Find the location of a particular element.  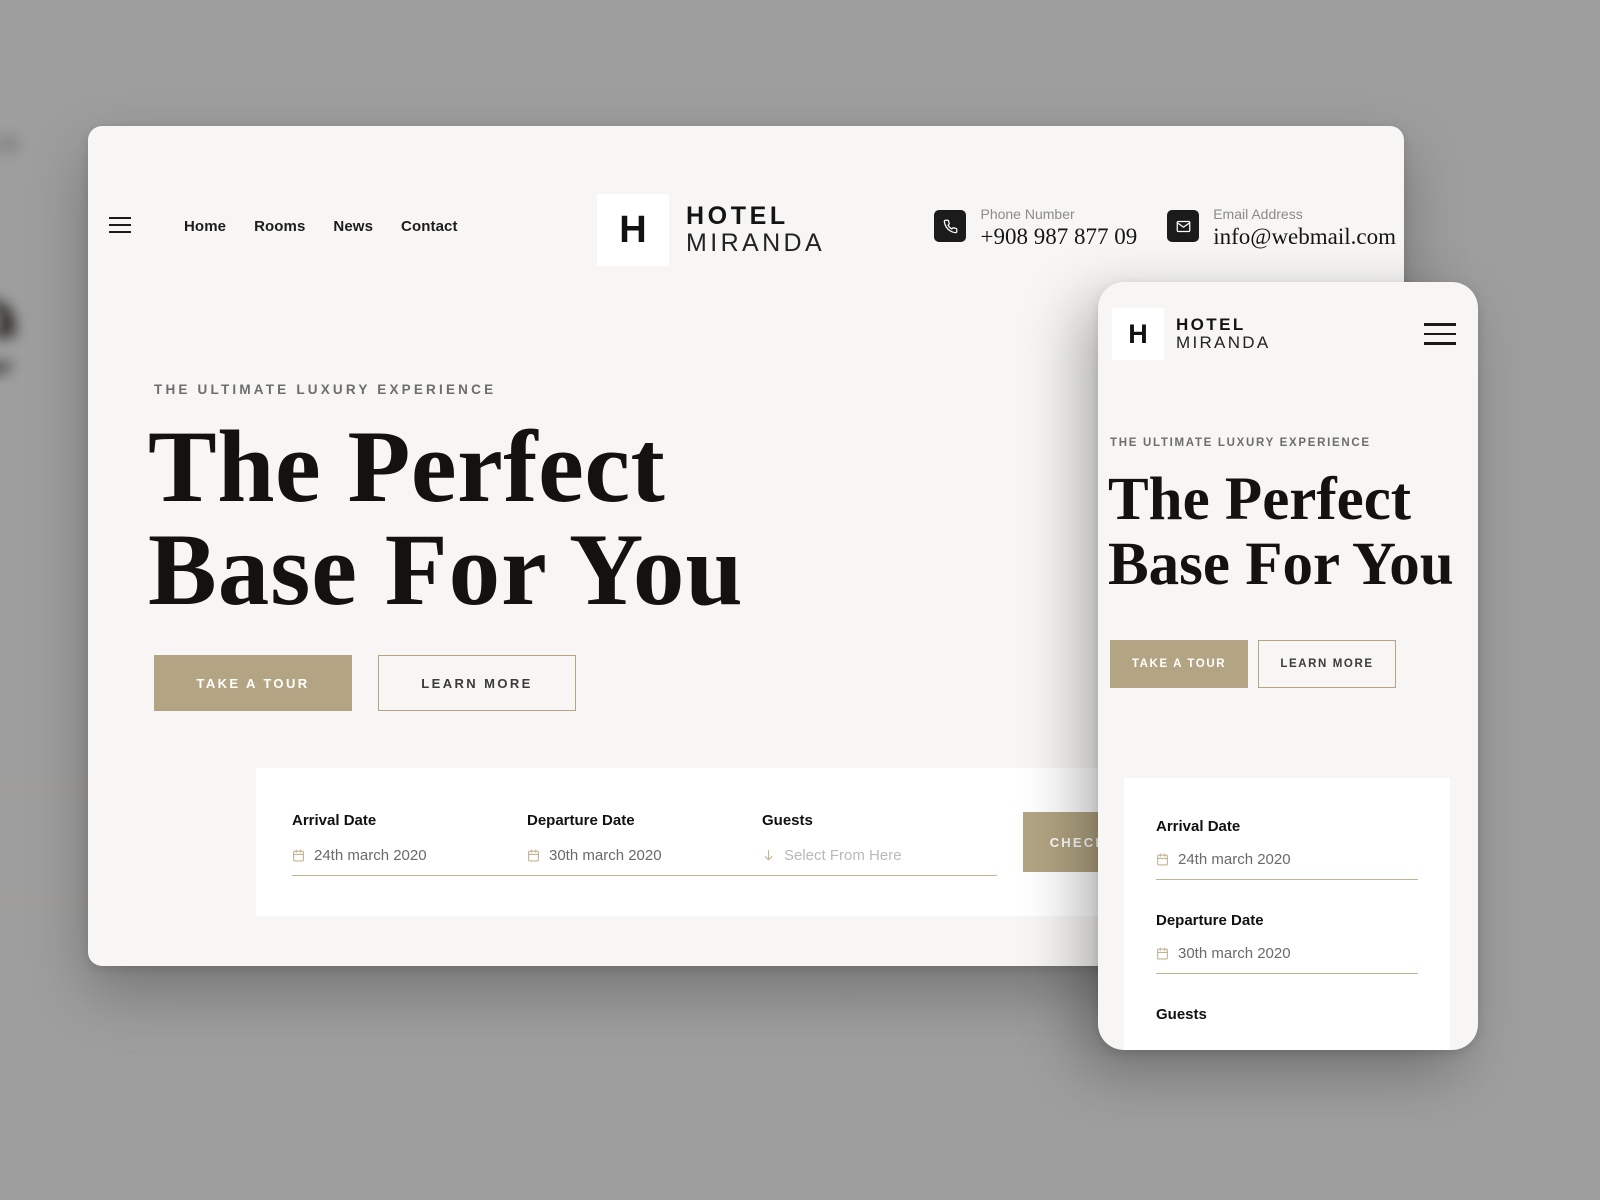

mobile-arrival-date-input: 24th march 2020 is located at coordinates (1287, 865).